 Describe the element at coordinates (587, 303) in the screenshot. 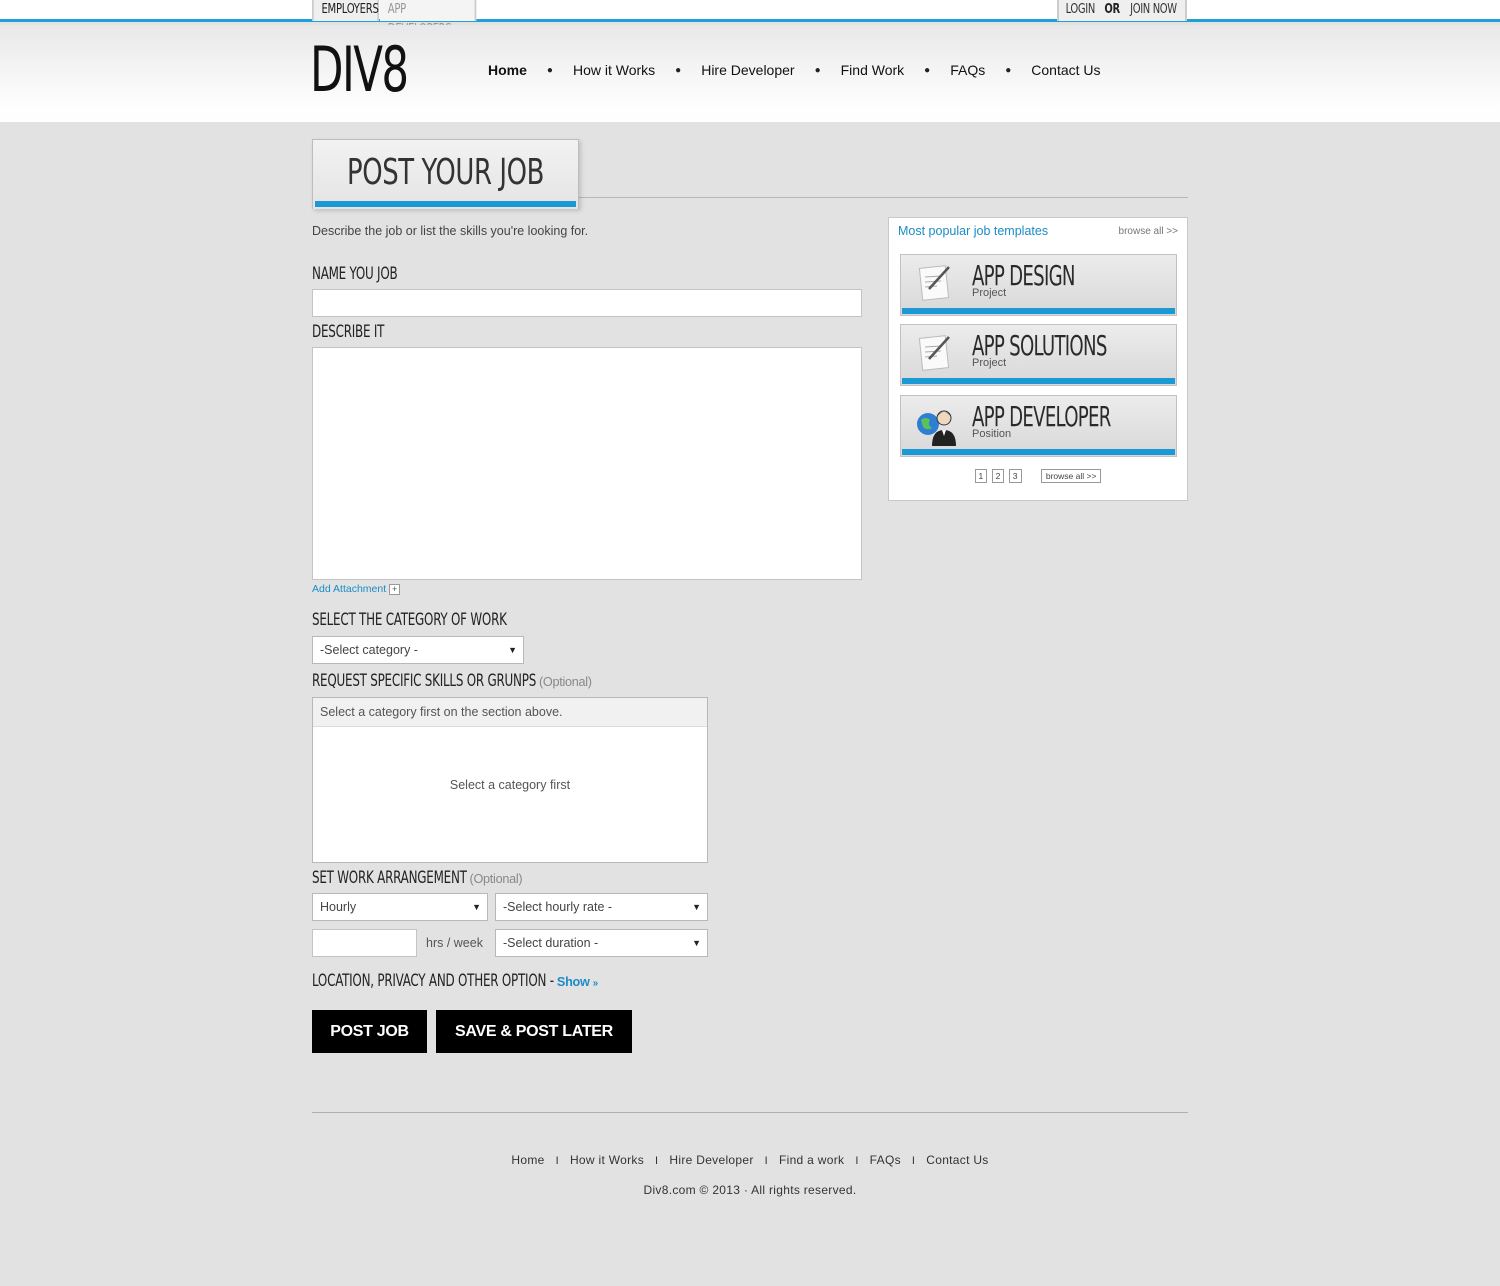

I see `job-name-input` at that location.